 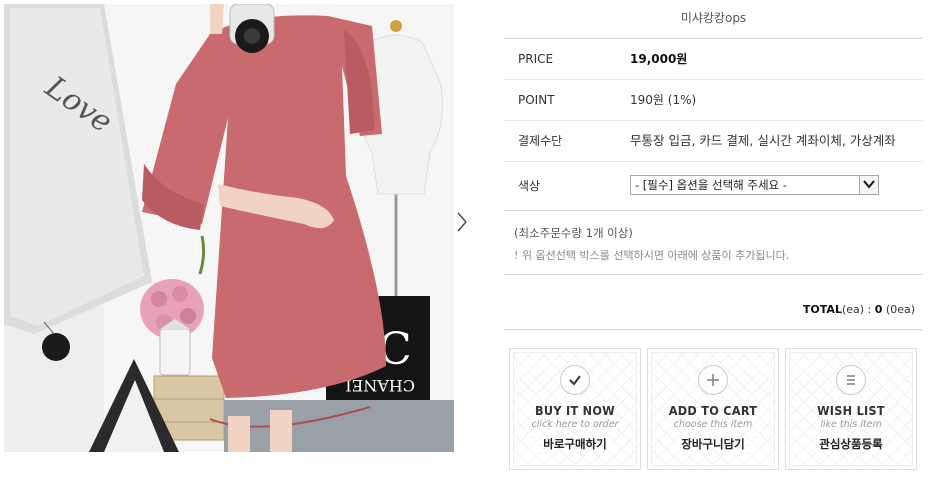 What do you see at coordinates (713, 444) in the screenshot?
I see `add-to-cart-korean: 장바구니담기` at bounding box center [713, 444].